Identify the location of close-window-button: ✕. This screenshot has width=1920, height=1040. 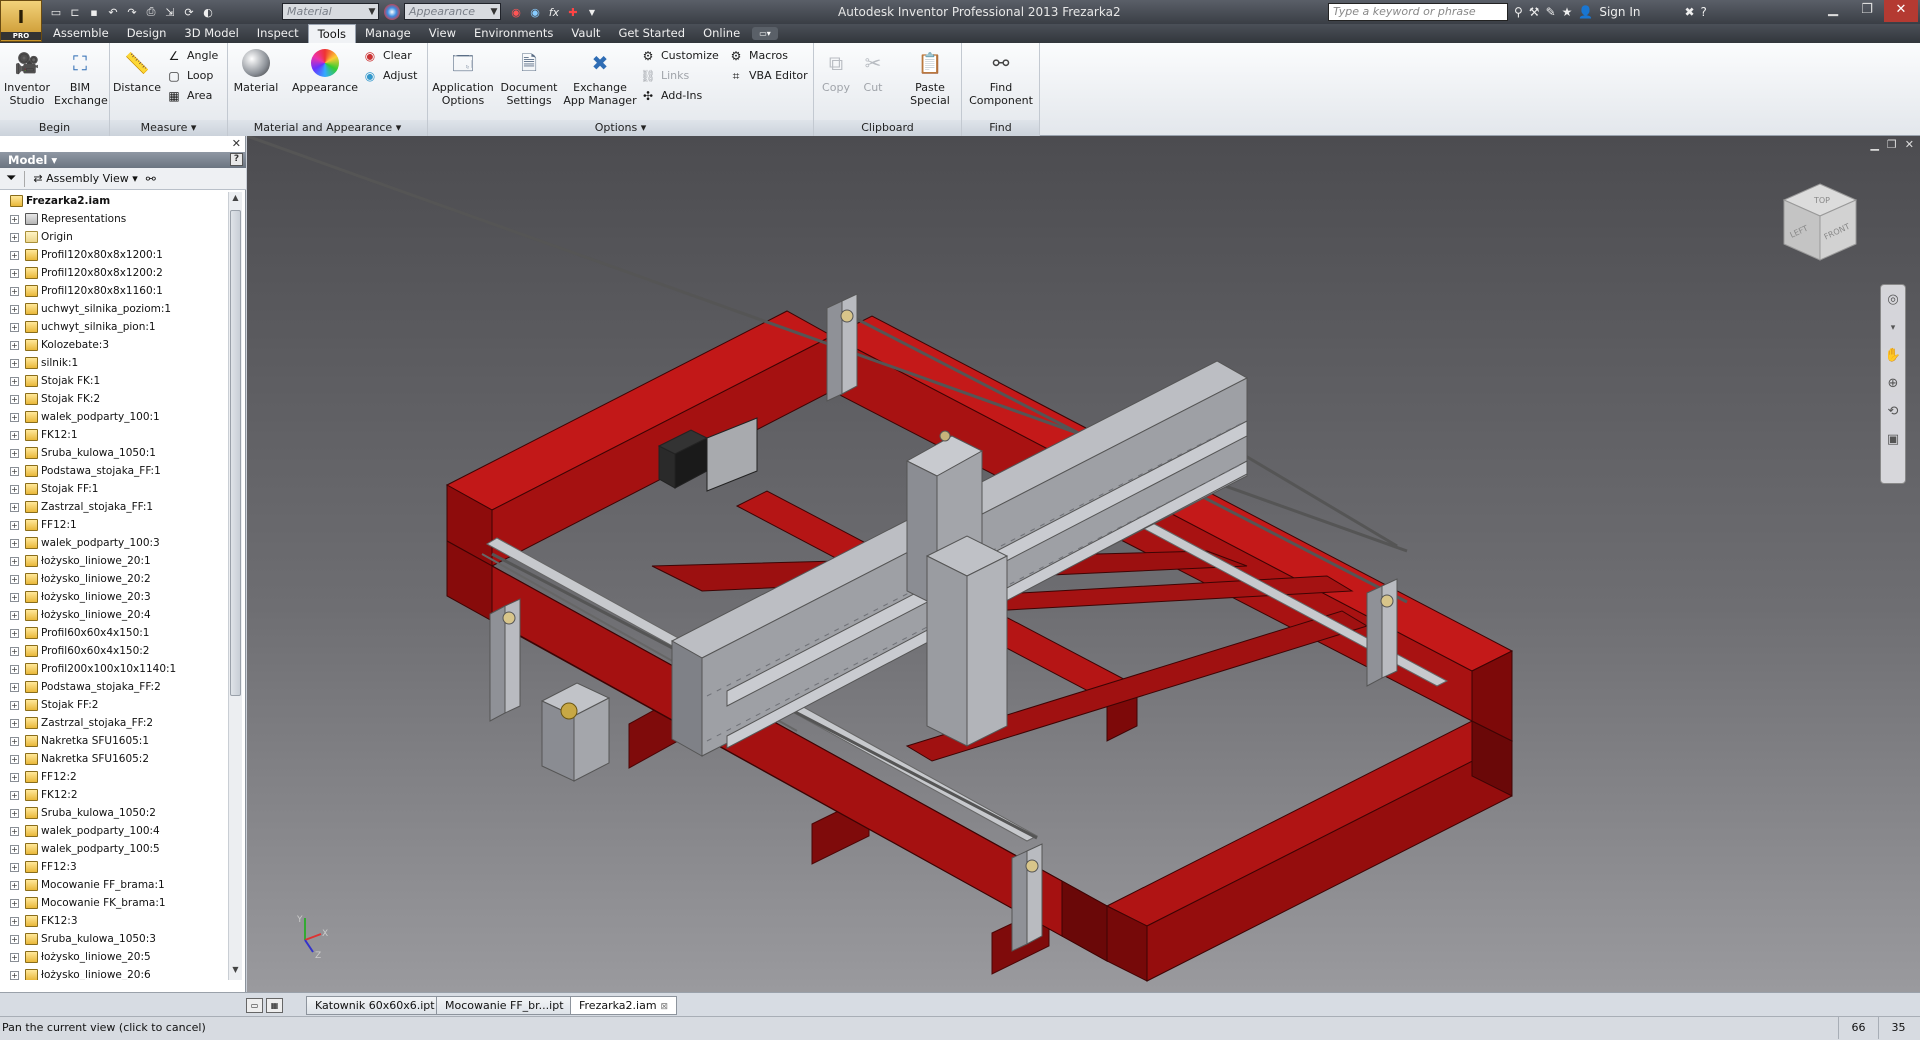
(1901, 11).